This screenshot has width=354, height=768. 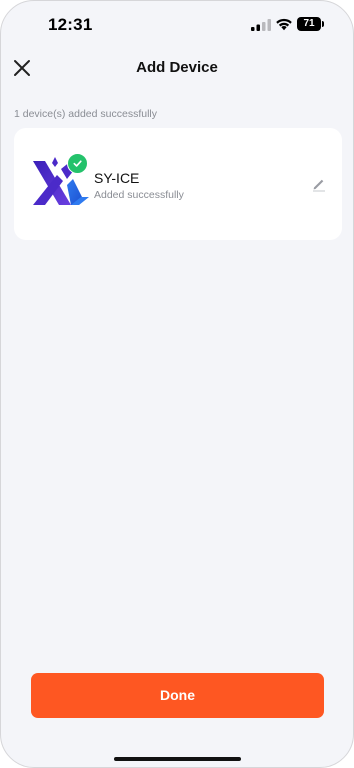 I want to click on battery-level: 71, so click(x=309, y=24).